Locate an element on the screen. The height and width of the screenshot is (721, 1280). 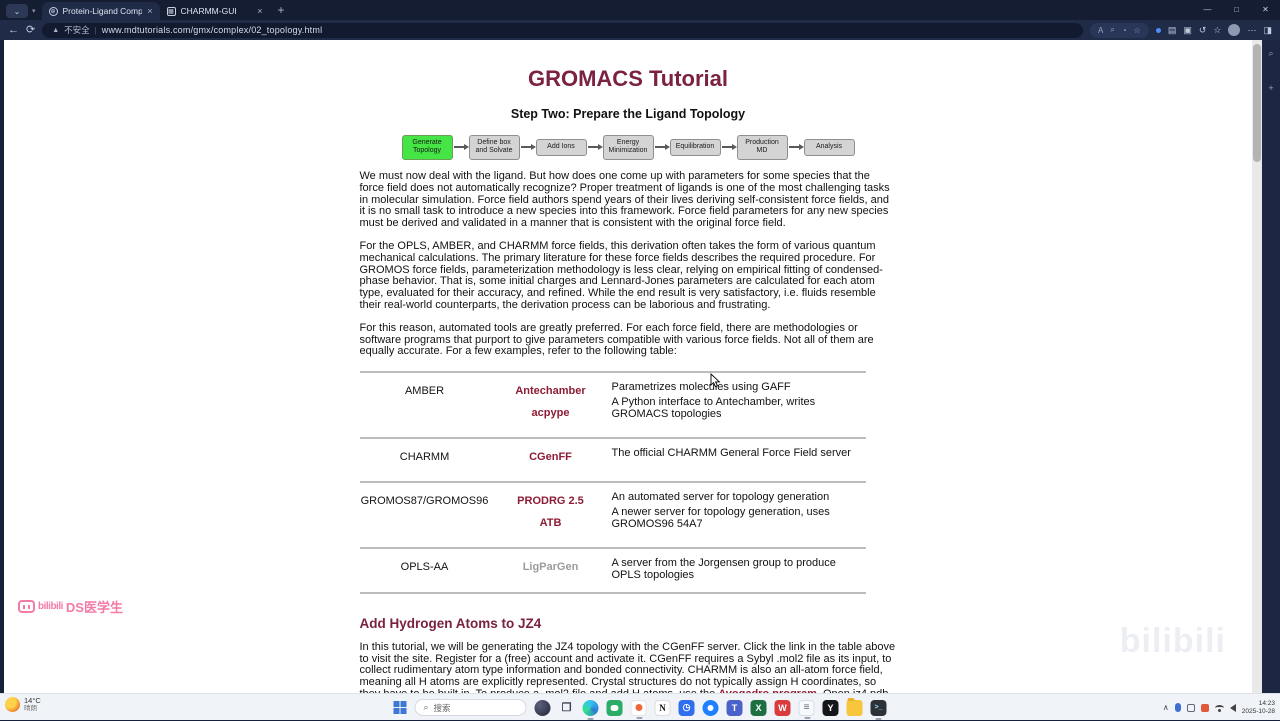
flow-step-define-box: Define box and Solvate is located at coordinates (494, 147).